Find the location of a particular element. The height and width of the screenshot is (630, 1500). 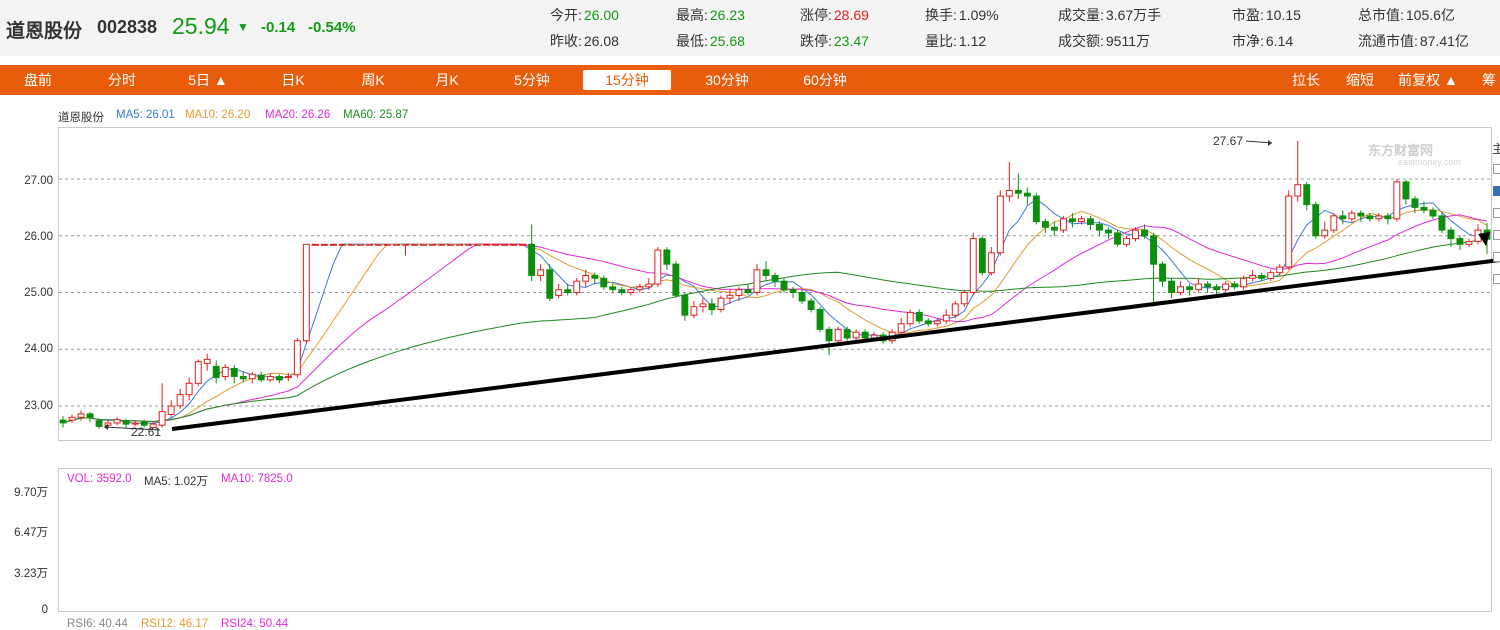

quote-stat: 流通市值: 87.41亿 is located at coordinates (1413, 41).